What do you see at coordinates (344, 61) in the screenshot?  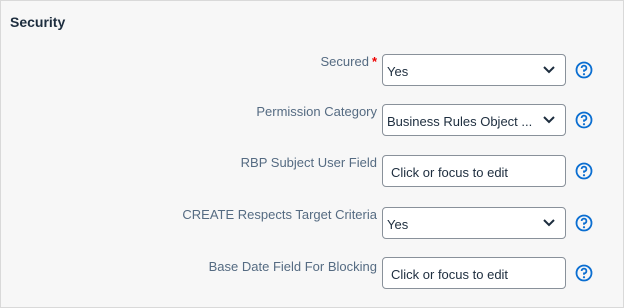 I see `field-label-text: Secured` at bounding box center [344, 61].